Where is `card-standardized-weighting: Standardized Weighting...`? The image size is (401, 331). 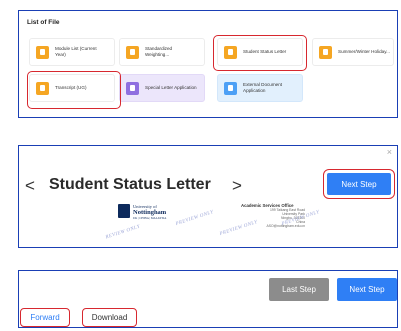
card-standardized-weighting: Standardized Weighting... is located at coordinates (162, 52).